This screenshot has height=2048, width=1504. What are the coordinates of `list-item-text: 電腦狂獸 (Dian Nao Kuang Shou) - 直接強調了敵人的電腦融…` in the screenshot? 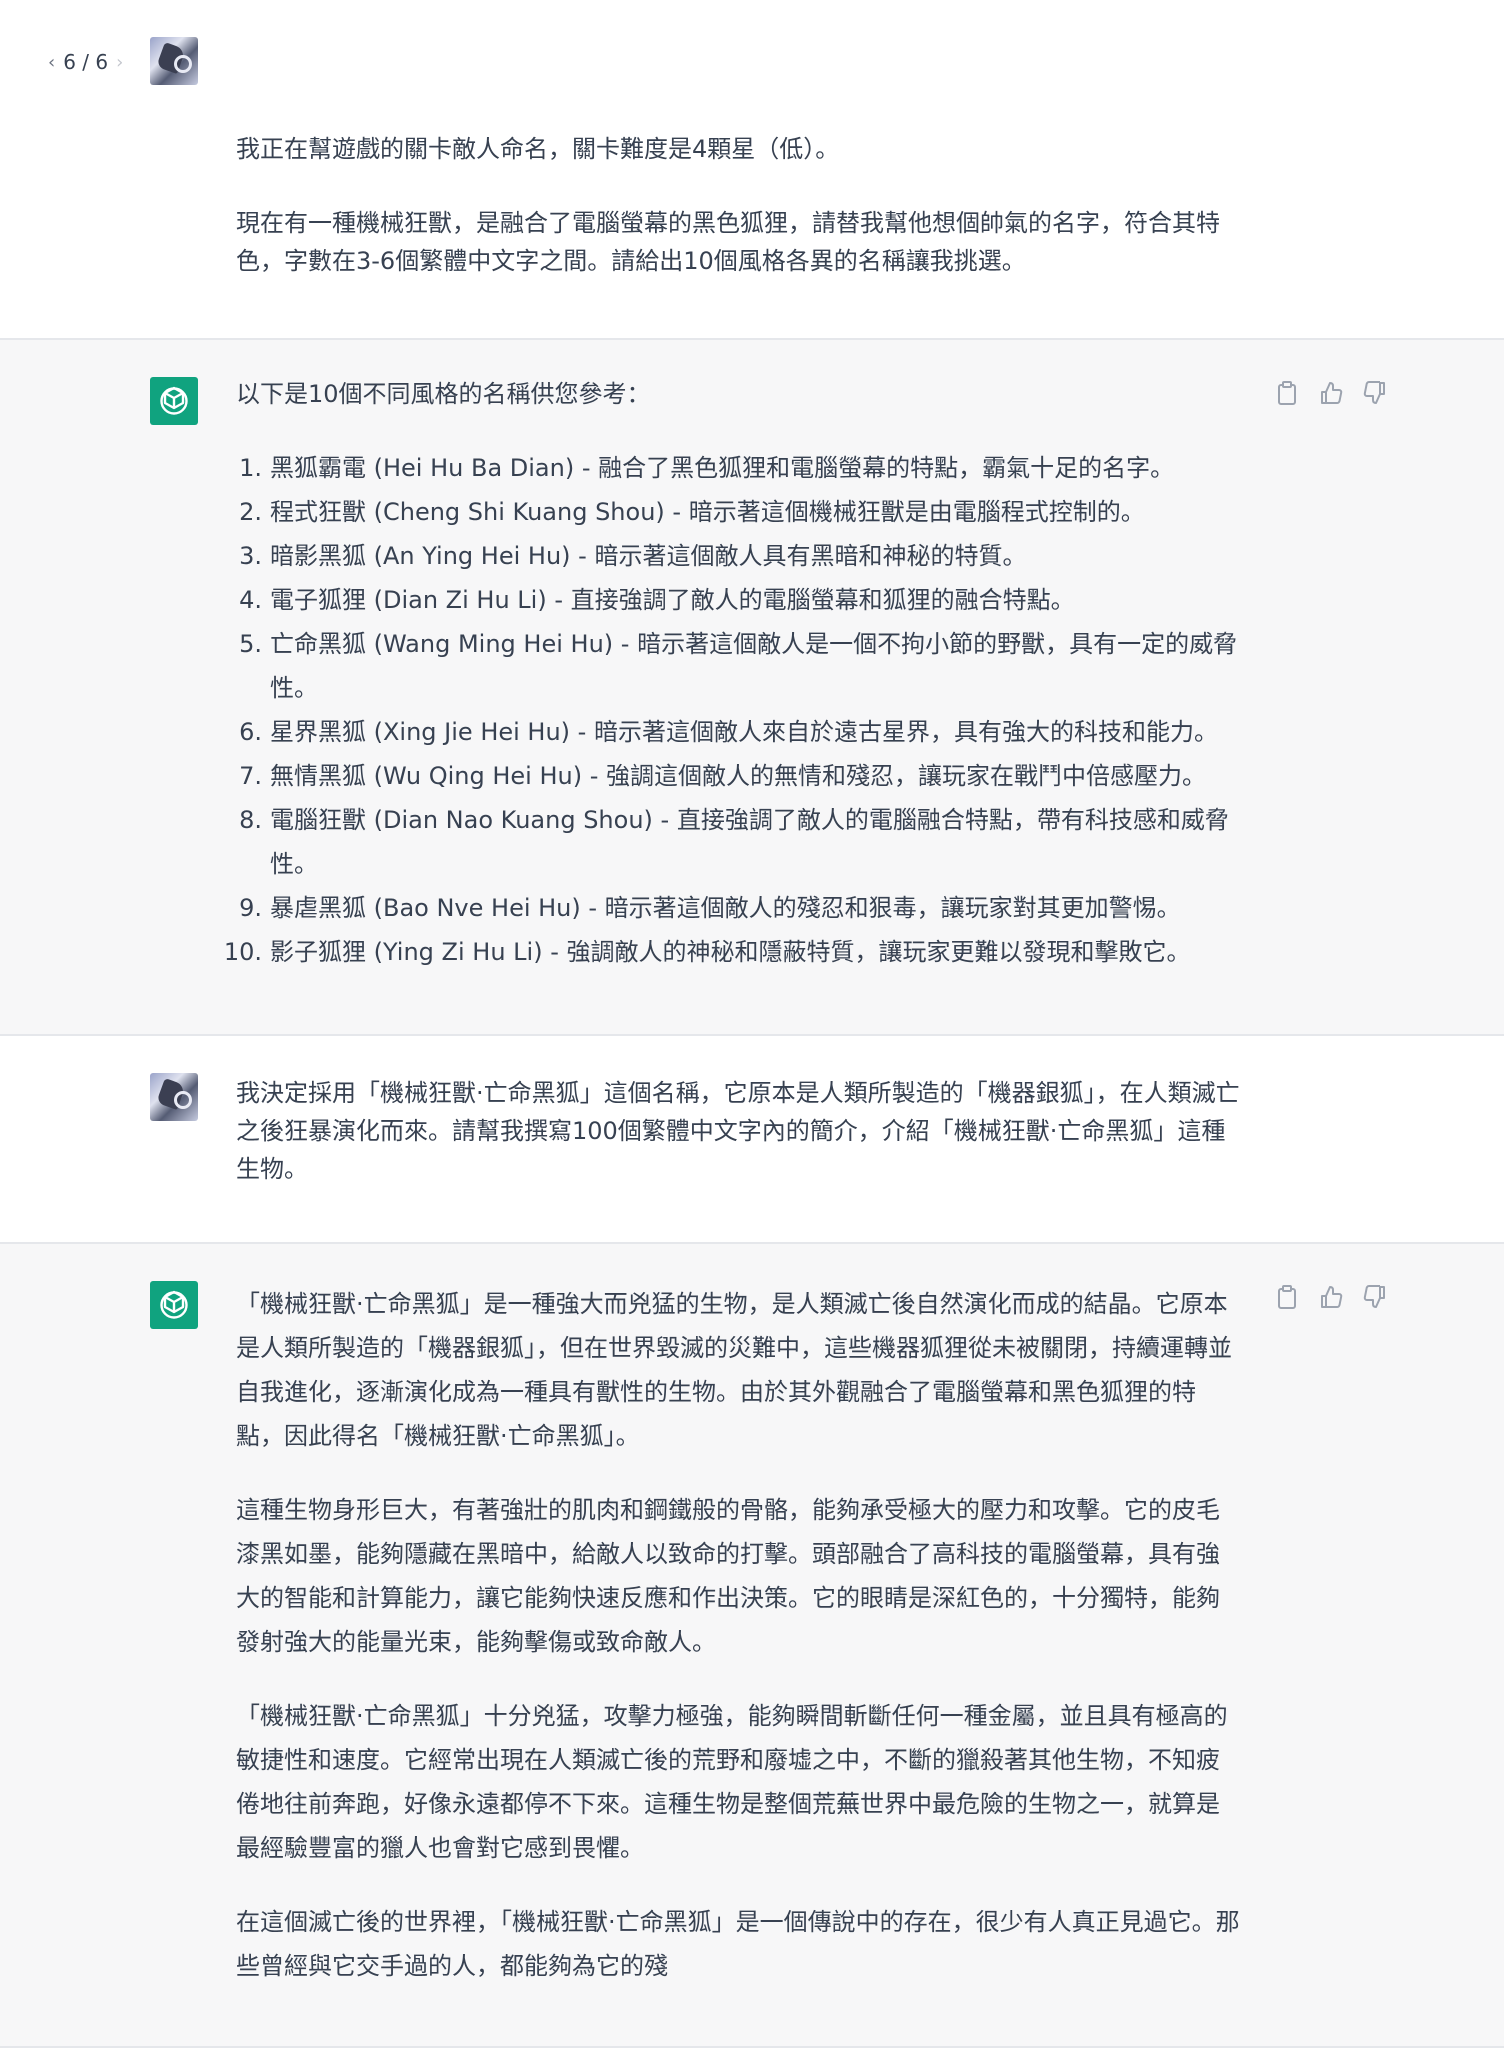 It's located at (749, 842).